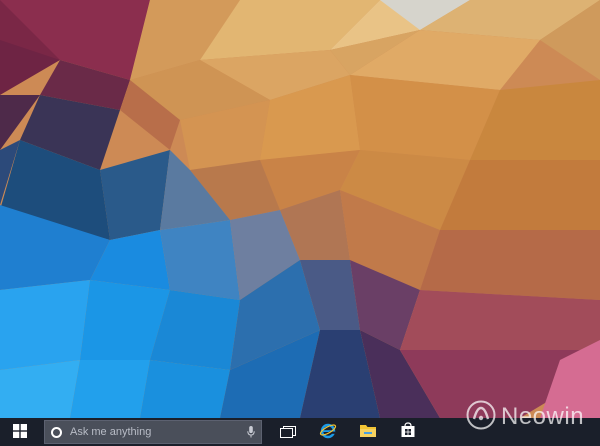  I want to click on windows-logo-icon, so click(20, 432).